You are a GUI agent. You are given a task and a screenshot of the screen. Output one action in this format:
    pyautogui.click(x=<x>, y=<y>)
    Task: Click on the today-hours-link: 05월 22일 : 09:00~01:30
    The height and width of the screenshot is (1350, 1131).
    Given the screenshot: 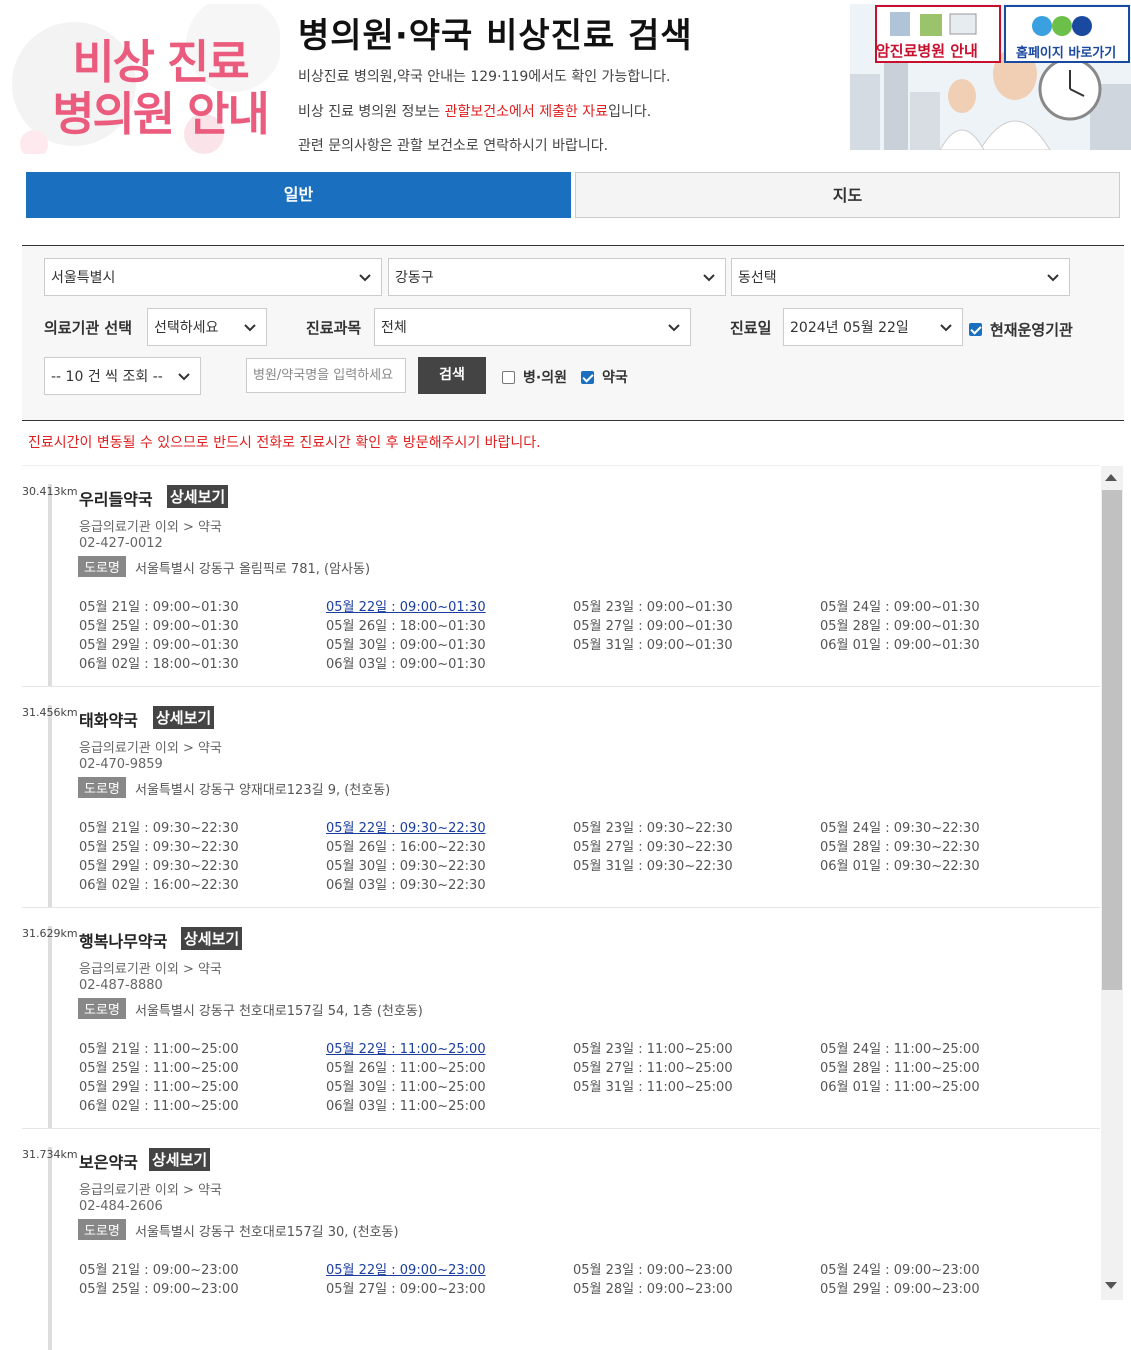 What is the action you would take?
    pyautogui.click(x=406, y=605)
    